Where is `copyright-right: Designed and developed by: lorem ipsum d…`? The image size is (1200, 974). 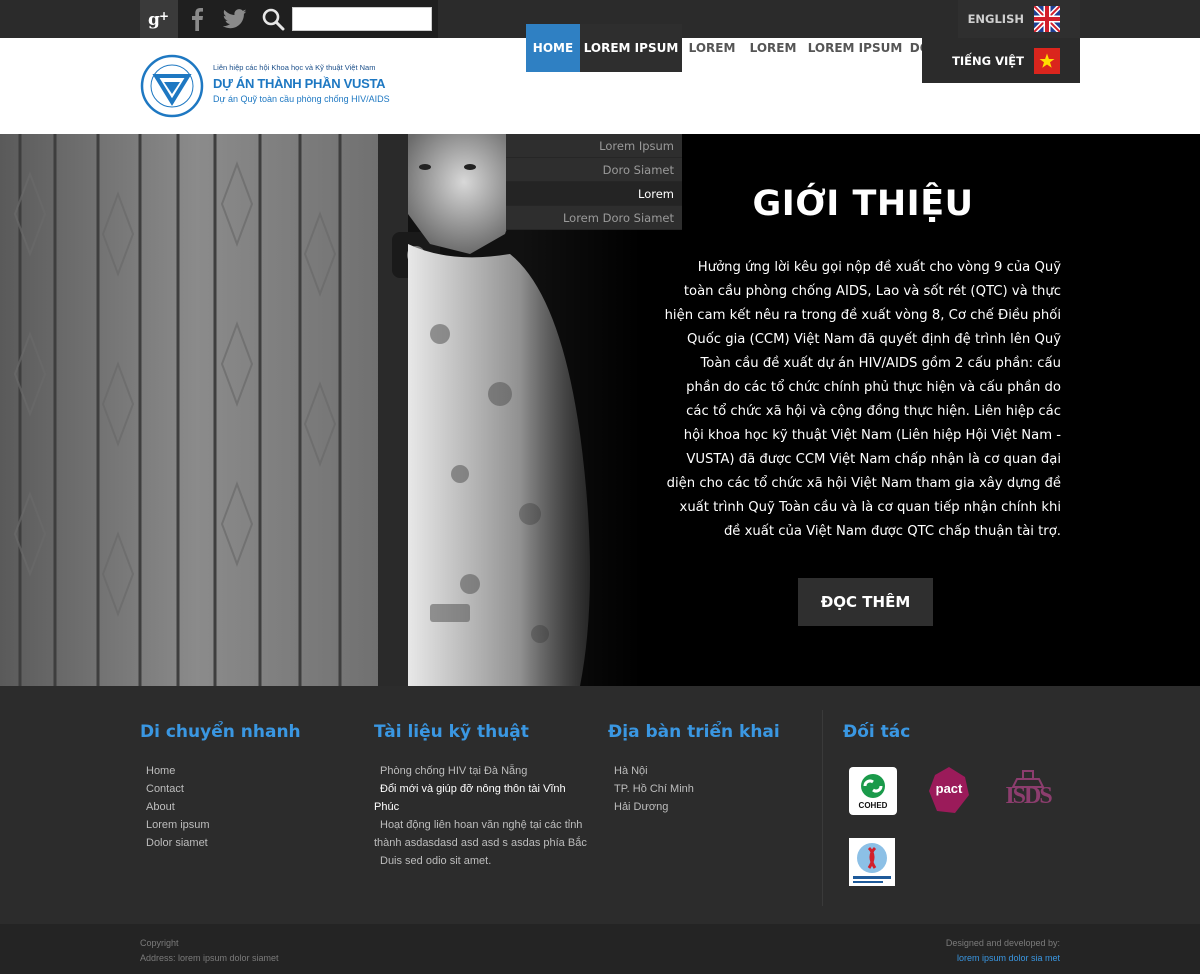 copyright-right: Designed and developed by: lorem ipsum d… is located at coordinates (1003, 951).